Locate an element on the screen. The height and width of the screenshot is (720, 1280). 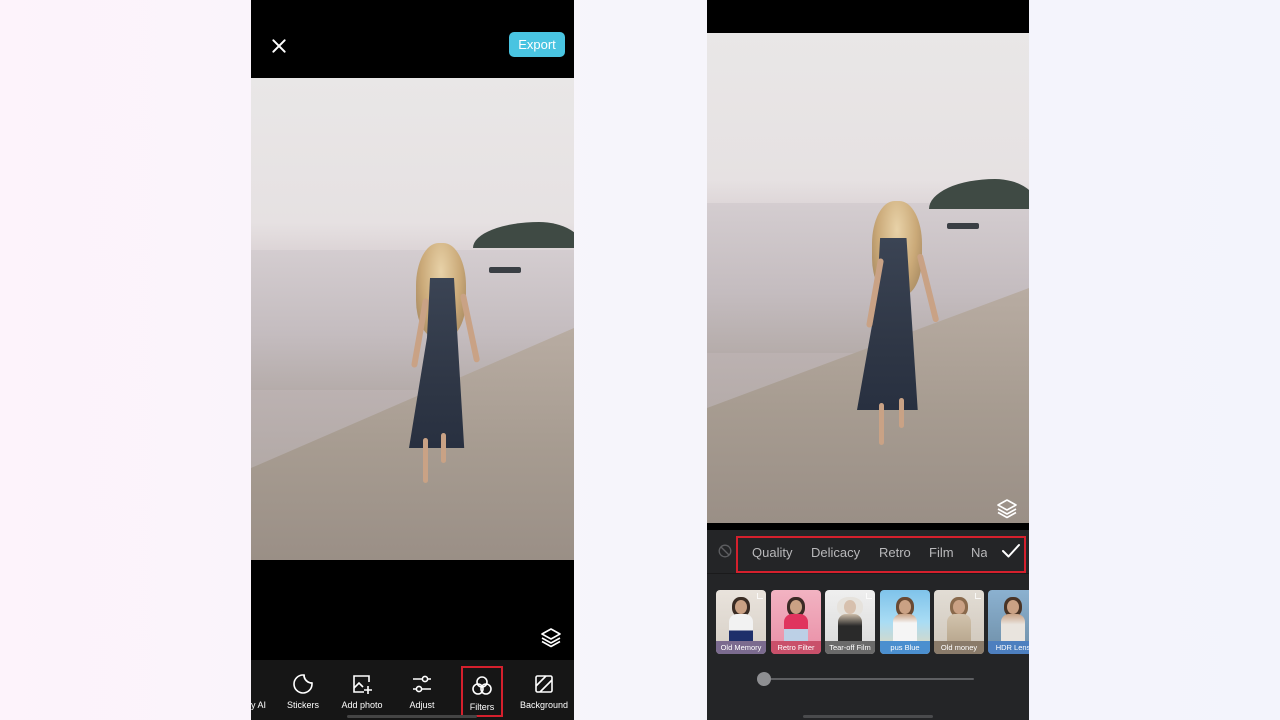
filter-thumb-tear-off-film: Tear-off Film is located at coordinates (850, 622).